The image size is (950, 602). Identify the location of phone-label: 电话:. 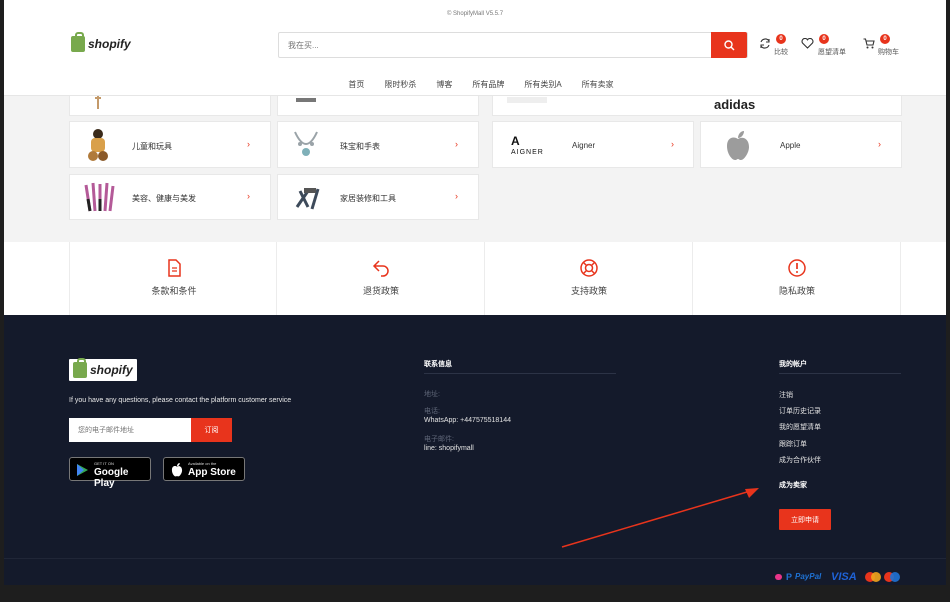
(432, 411).